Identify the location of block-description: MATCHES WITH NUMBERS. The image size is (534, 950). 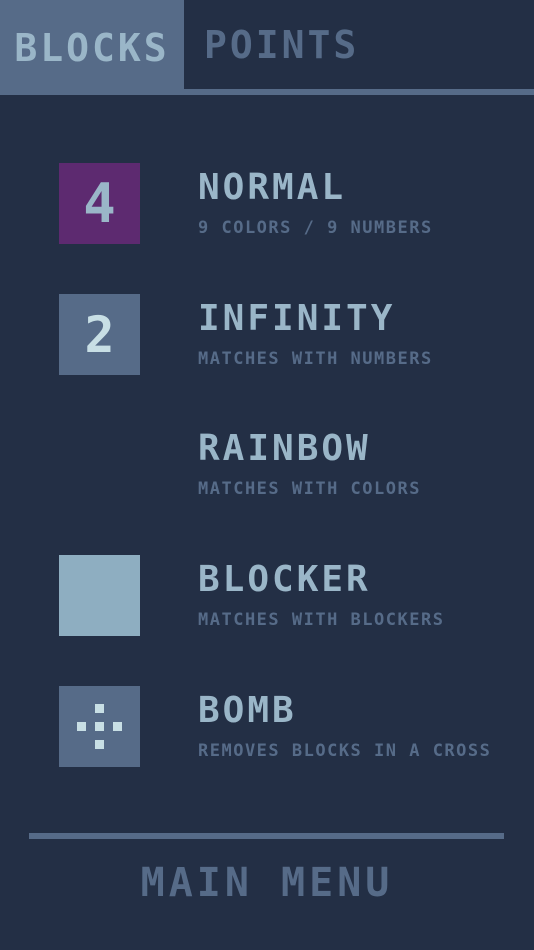
(315, 359).